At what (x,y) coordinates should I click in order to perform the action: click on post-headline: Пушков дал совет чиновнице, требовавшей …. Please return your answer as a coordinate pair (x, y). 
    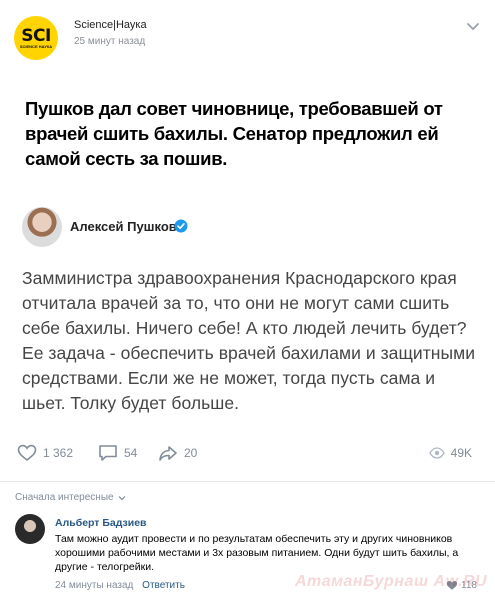
    Looking at the image, I should click on (234, 133).